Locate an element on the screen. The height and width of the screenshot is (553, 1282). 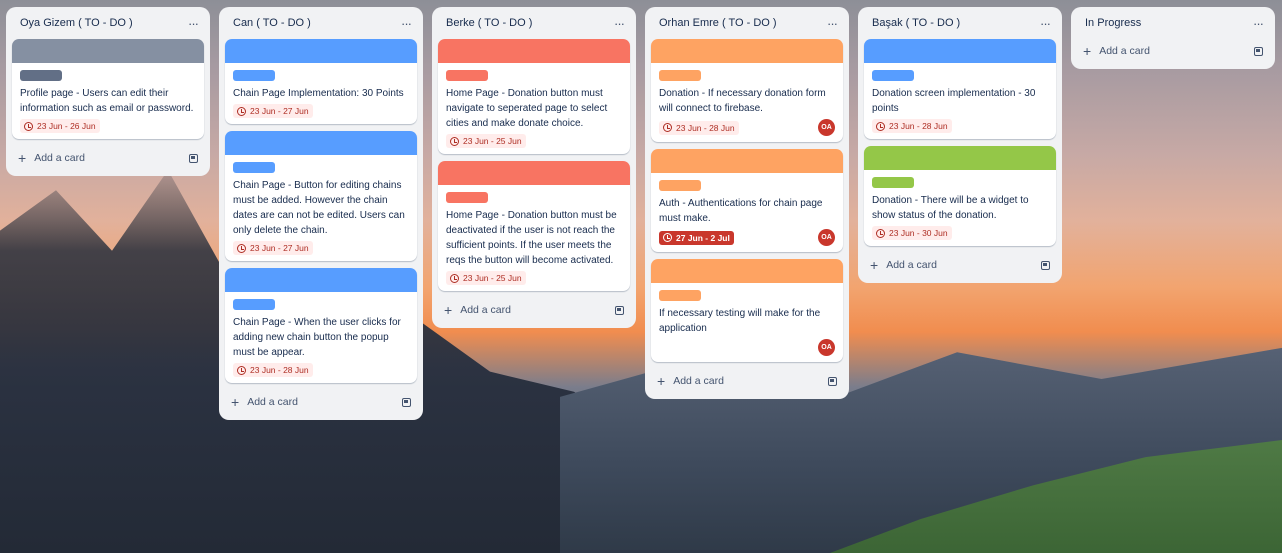
list-header: Berke ( TO - DO ) ··· is located at coordinates (534, 23).